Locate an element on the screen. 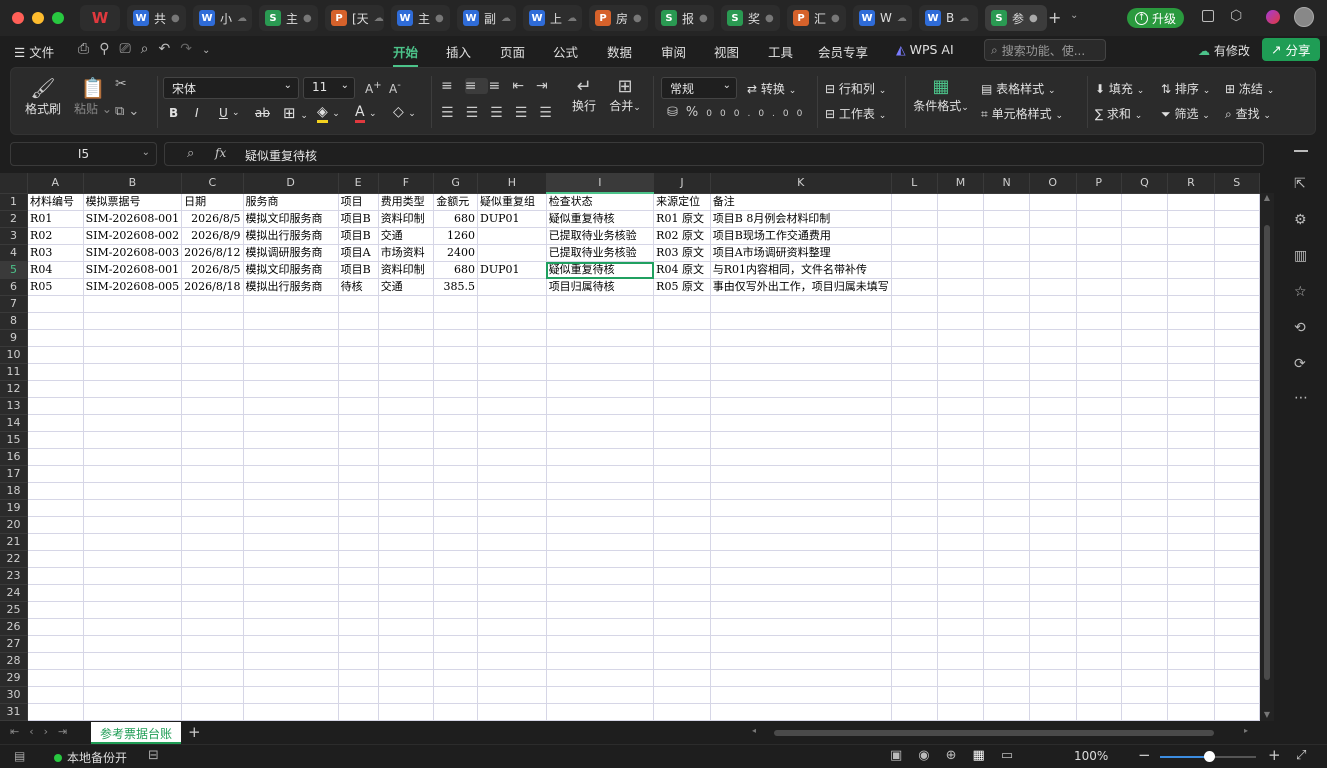 The image size is (1327, 768). filter-button: ⏷ 筛选 ⌄ is located at coordinates (1185, 113).